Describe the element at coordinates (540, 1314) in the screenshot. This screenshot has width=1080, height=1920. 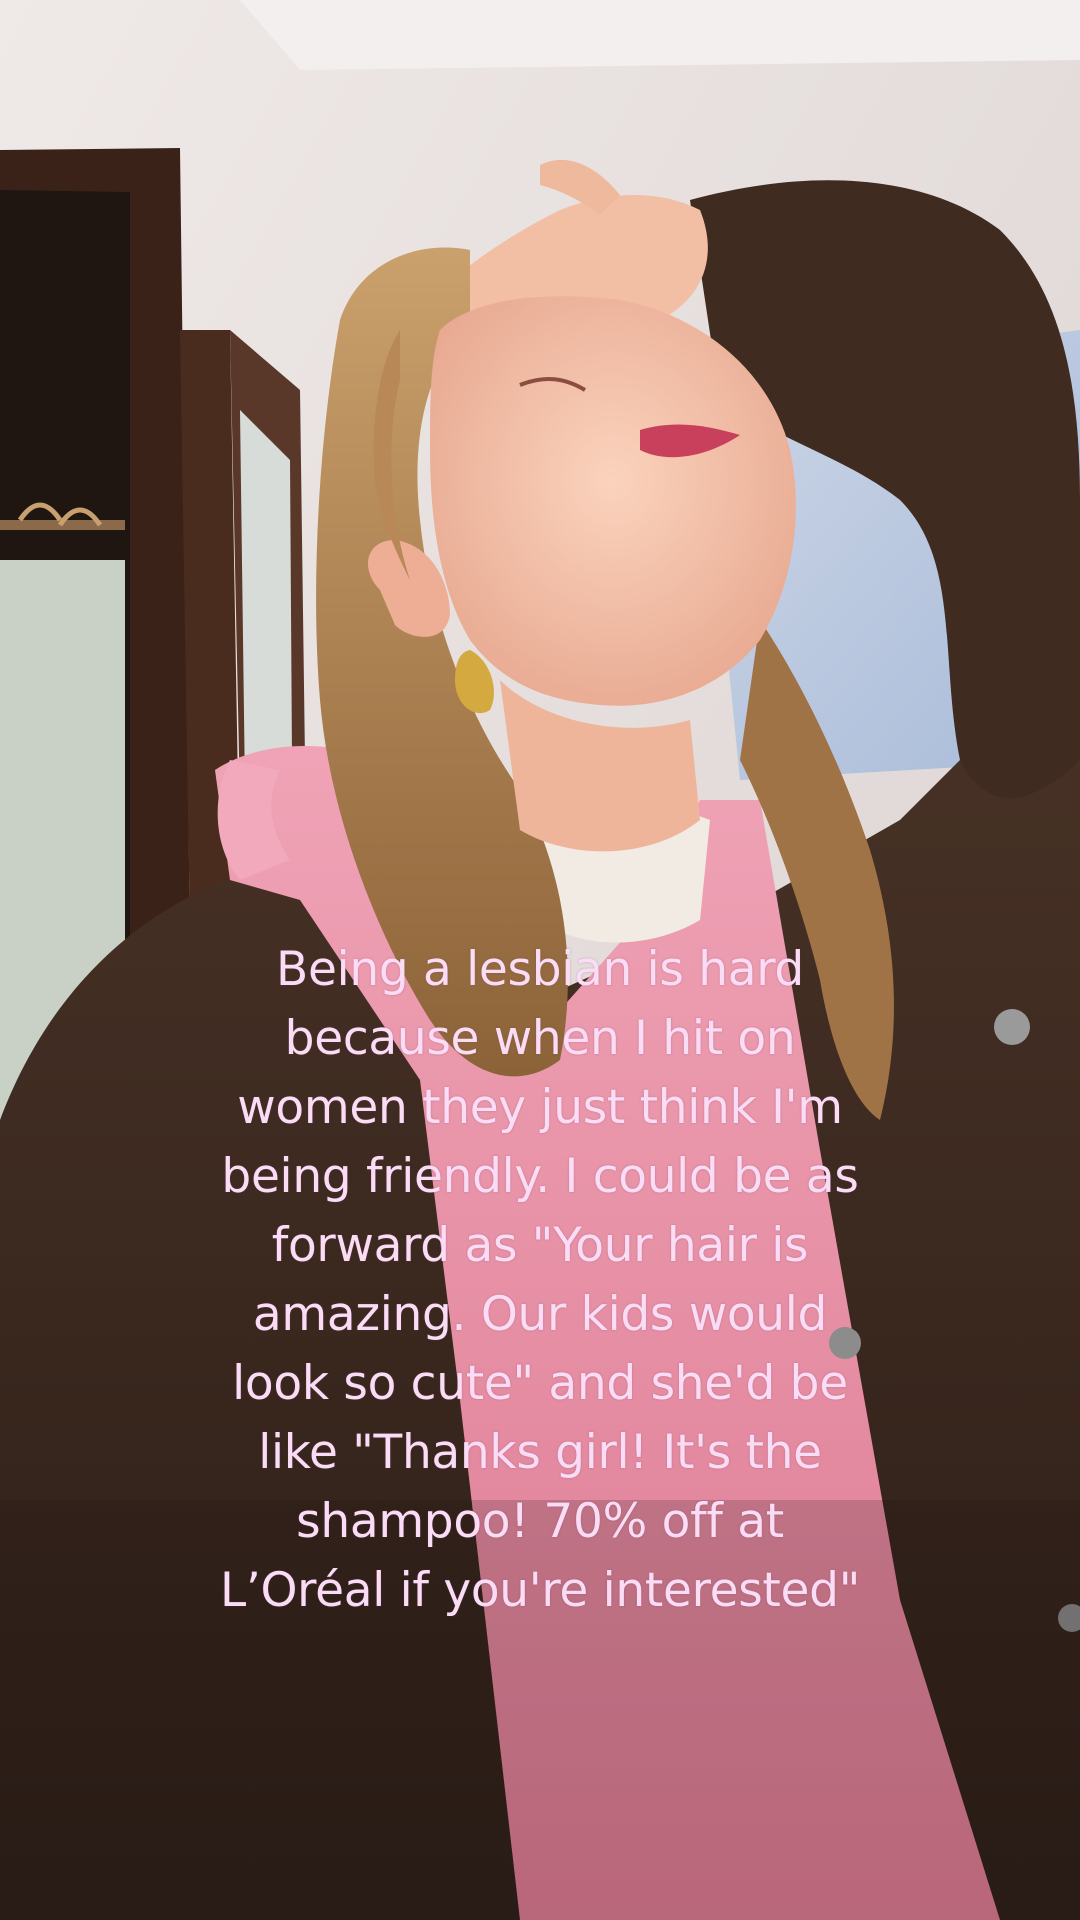
I see `caption-line: amazing. Our kids would` at that location.